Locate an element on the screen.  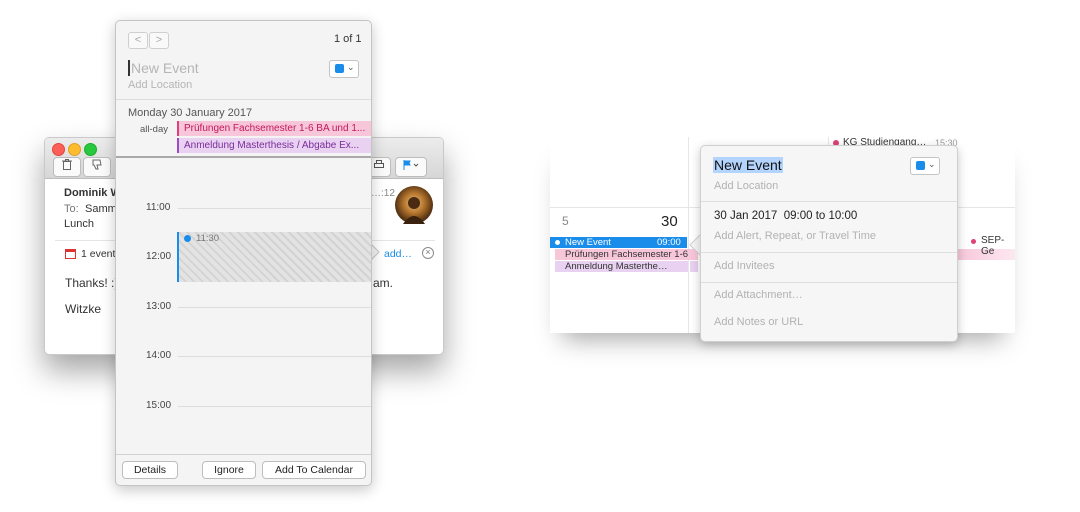
delete-button is located at coordinates (67, 167).